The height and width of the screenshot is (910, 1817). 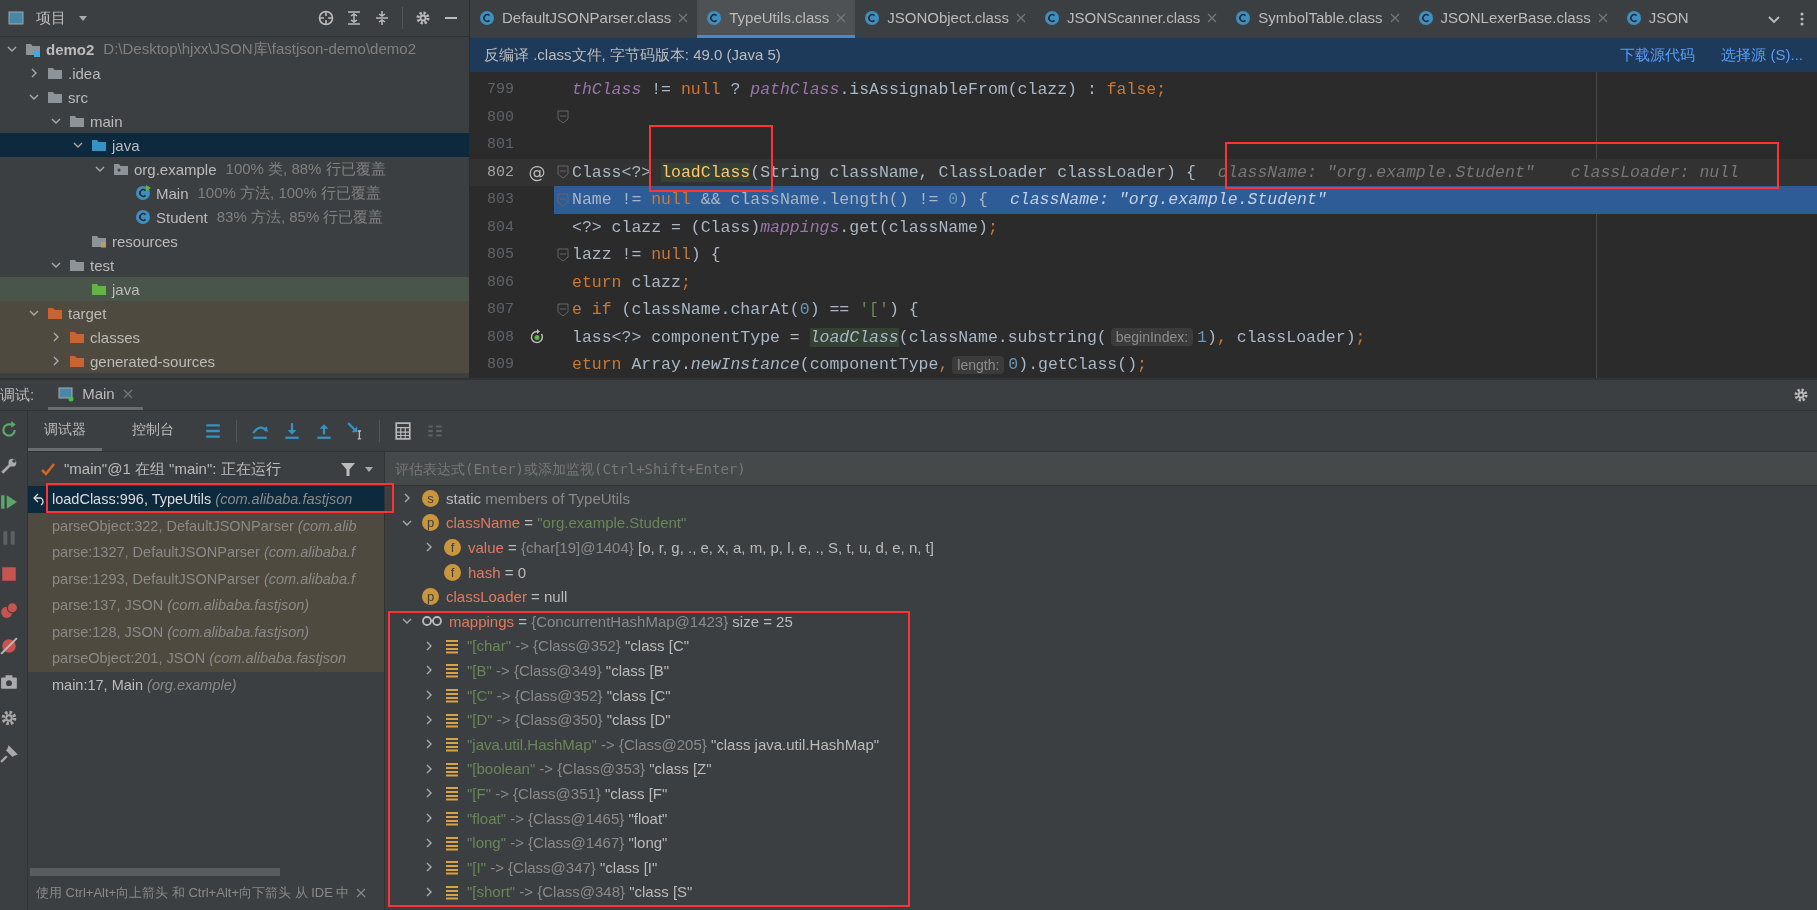 What do you see at coordinates (1101, 793) in the screenshot?
I see `variable-row: "[F" -> {Class@351} "class [F"` at bounding box center [1101, 793].